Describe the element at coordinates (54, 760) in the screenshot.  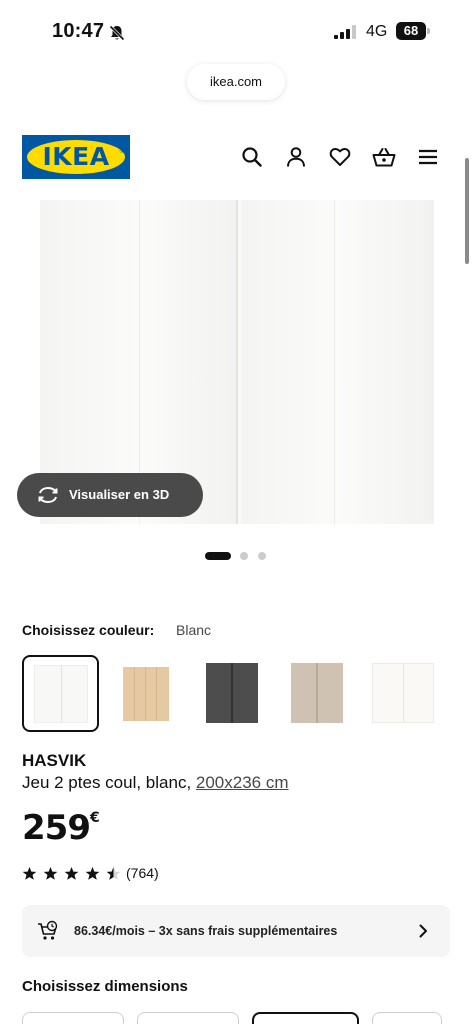
I see `product-name: HASVIK` at that location.